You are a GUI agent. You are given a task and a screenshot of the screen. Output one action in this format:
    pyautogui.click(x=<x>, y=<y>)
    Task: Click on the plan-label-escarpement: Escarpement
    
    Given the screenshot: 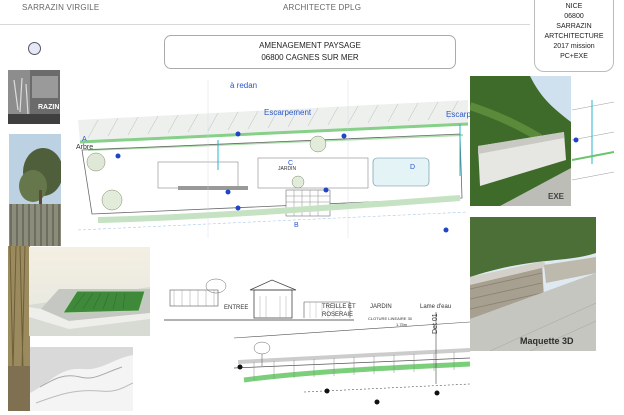 What is the action you would take?
    pyautogui.click(x=288, y=112)
    